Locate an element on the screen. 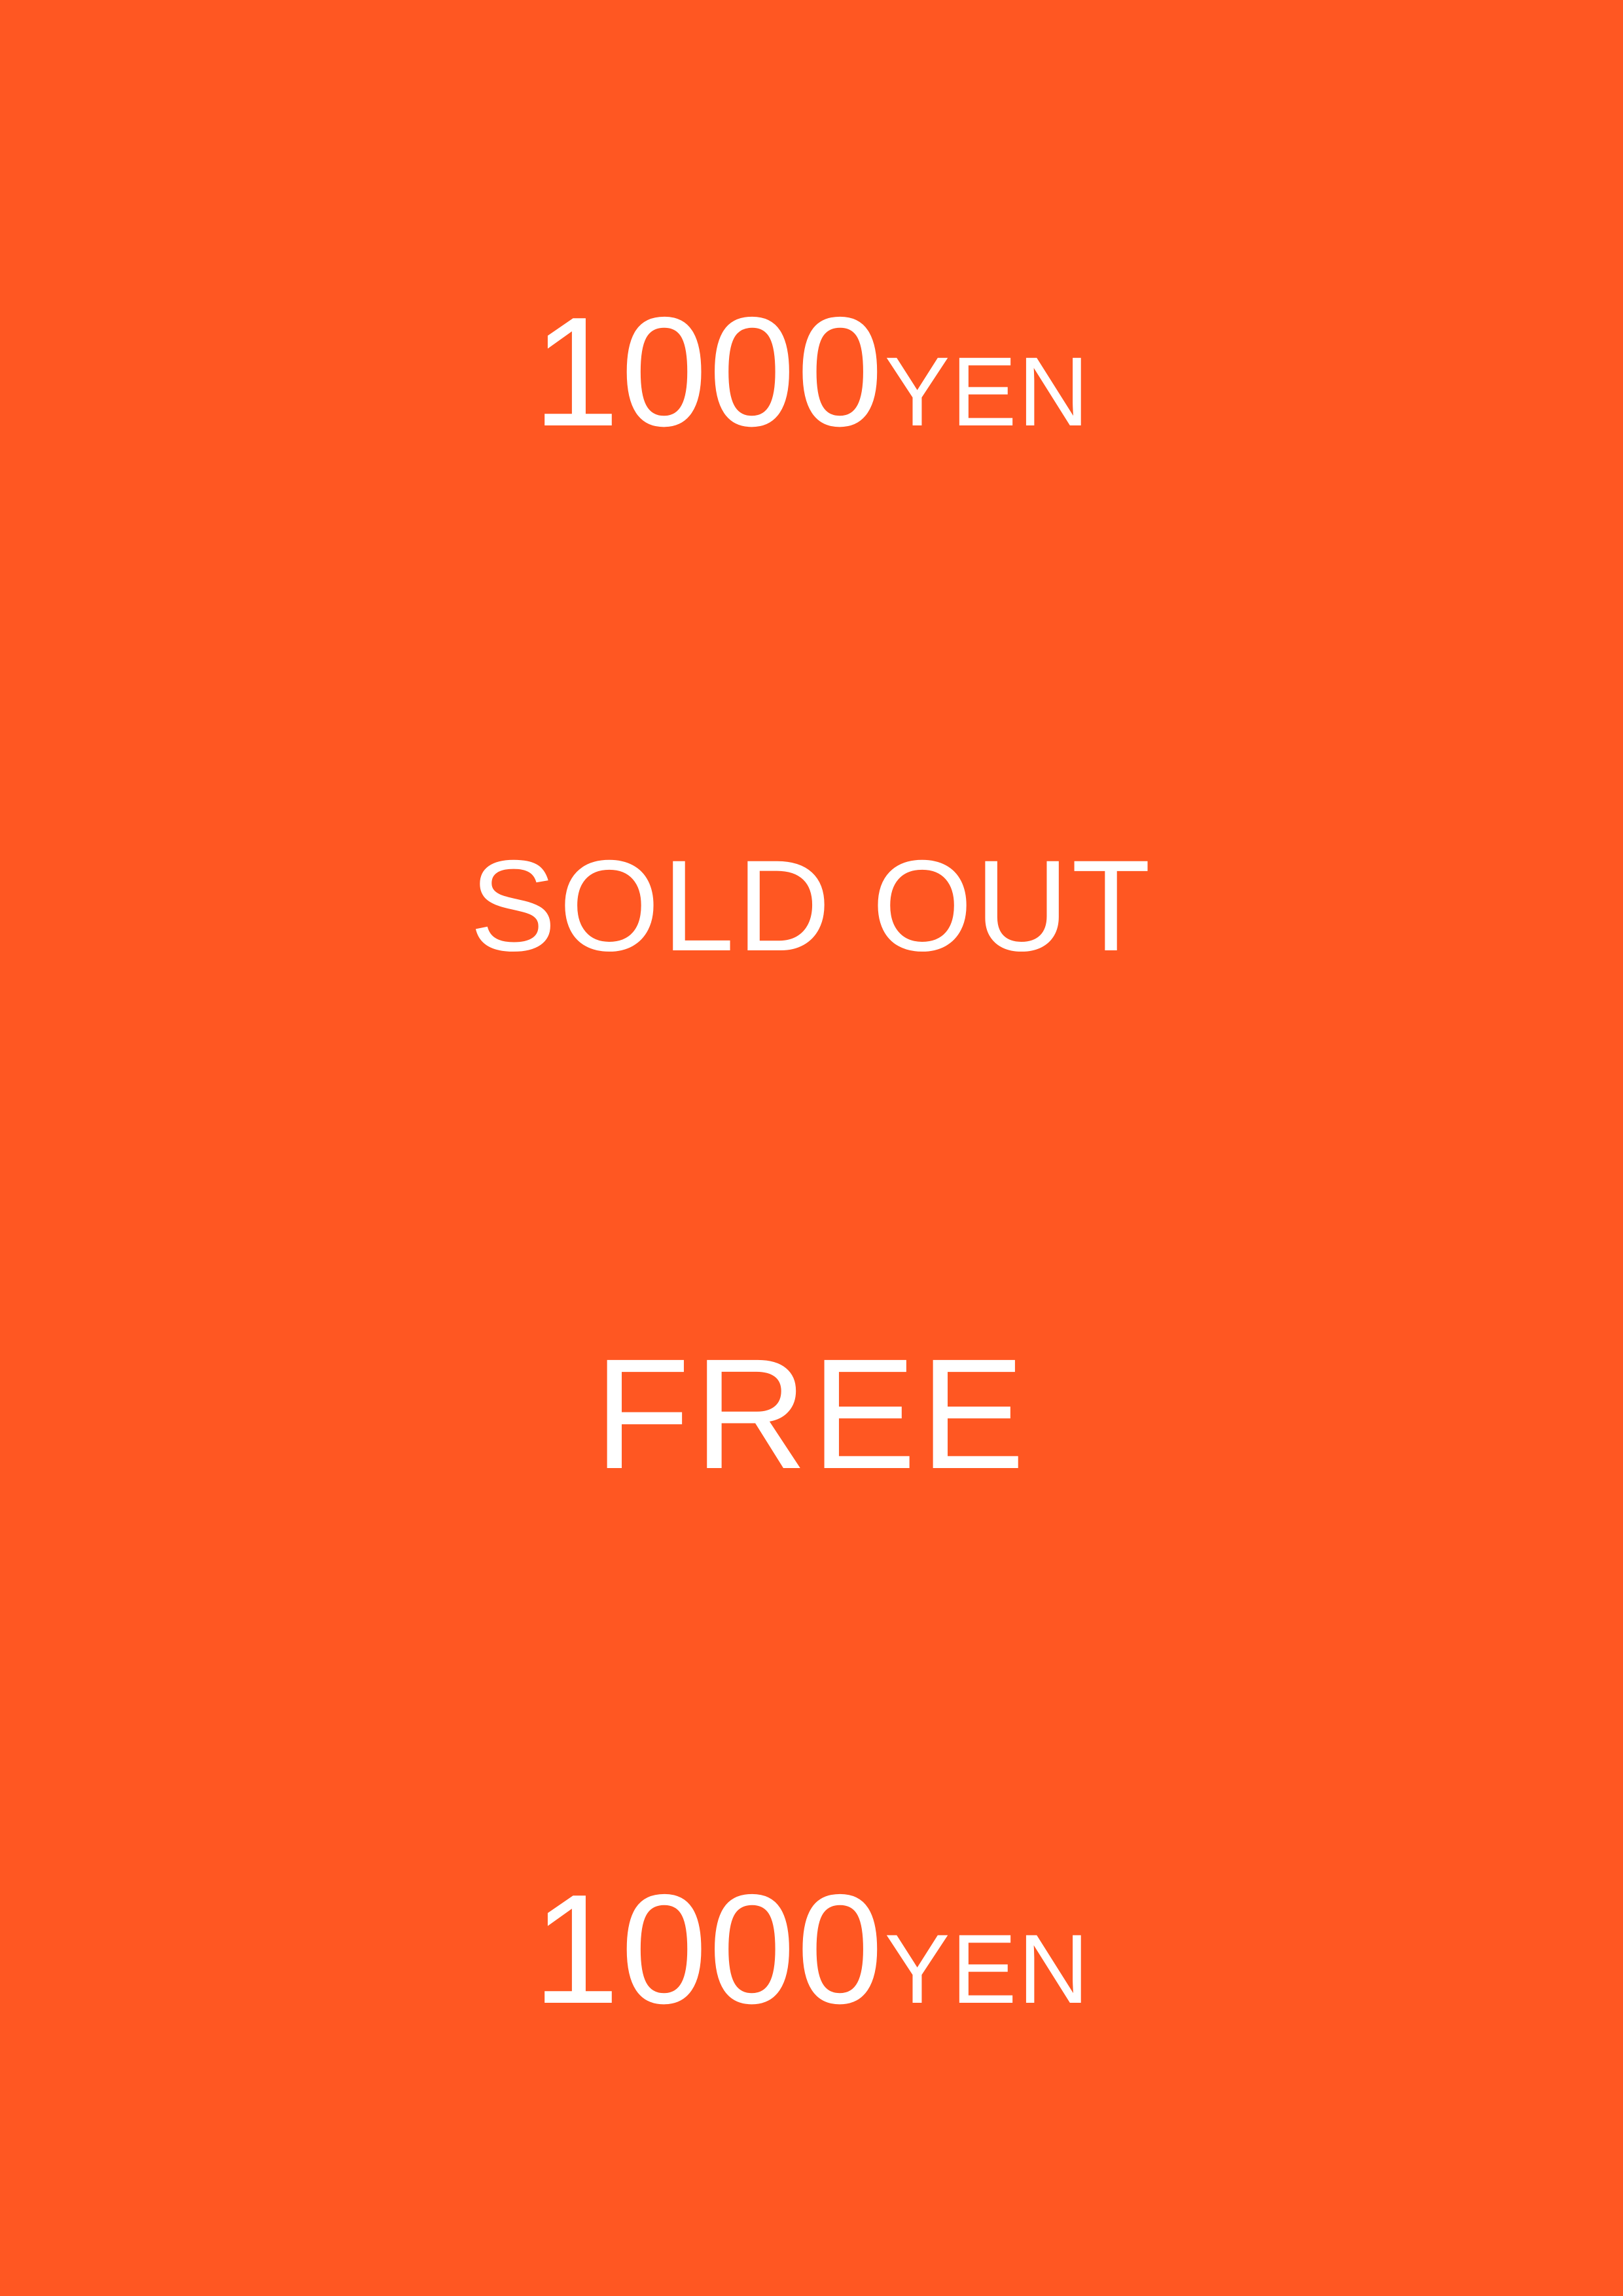 The width and height of the screenshot is (1623, 2296). price-label-bottom: 1000YEN is located at coordinates (811, 1950).